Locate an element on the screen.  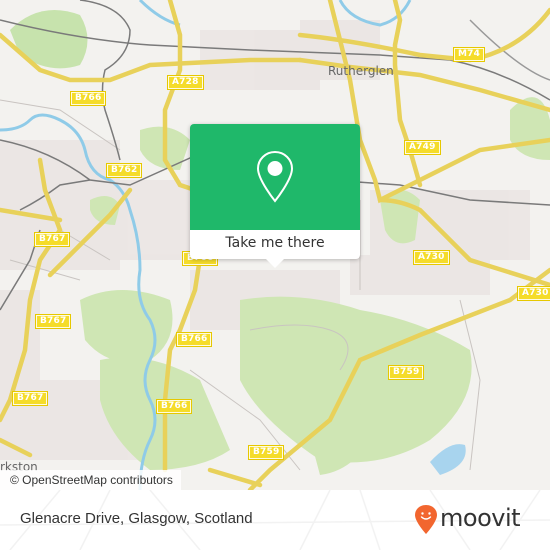
place-label-rutherglen: Rutherglen is located at coordinates (361, 71).